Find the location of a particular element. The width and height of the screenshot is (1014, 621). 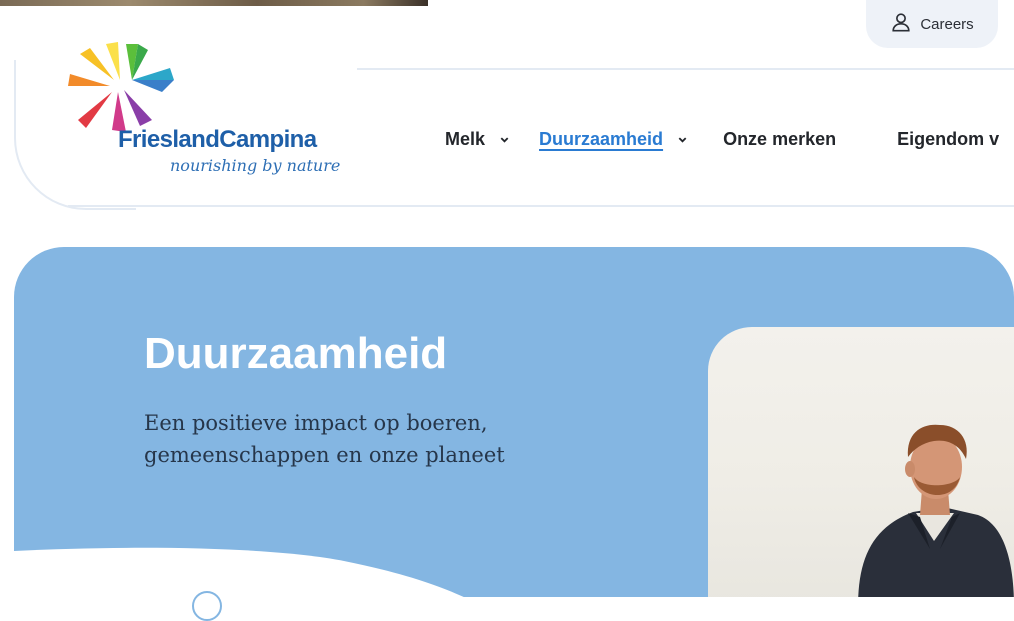

farmer-illustration is located at coordinates (936, 510).